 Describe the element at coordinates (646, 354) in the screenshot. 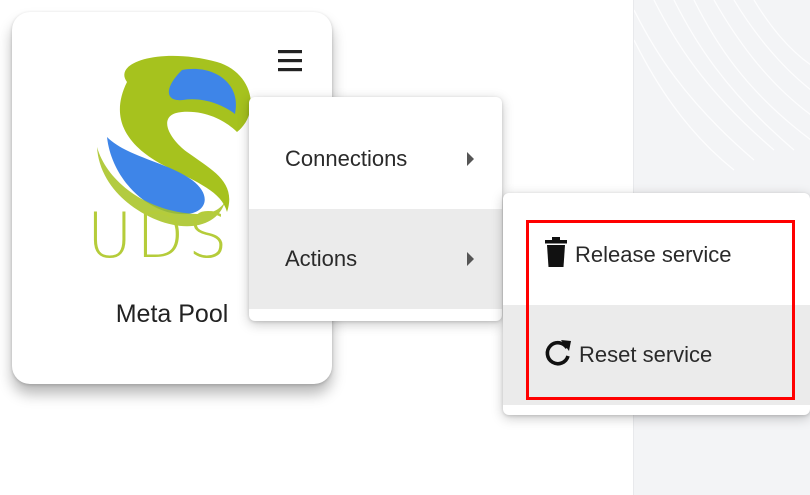

I see `menu-item-label: Reset service` at that location.